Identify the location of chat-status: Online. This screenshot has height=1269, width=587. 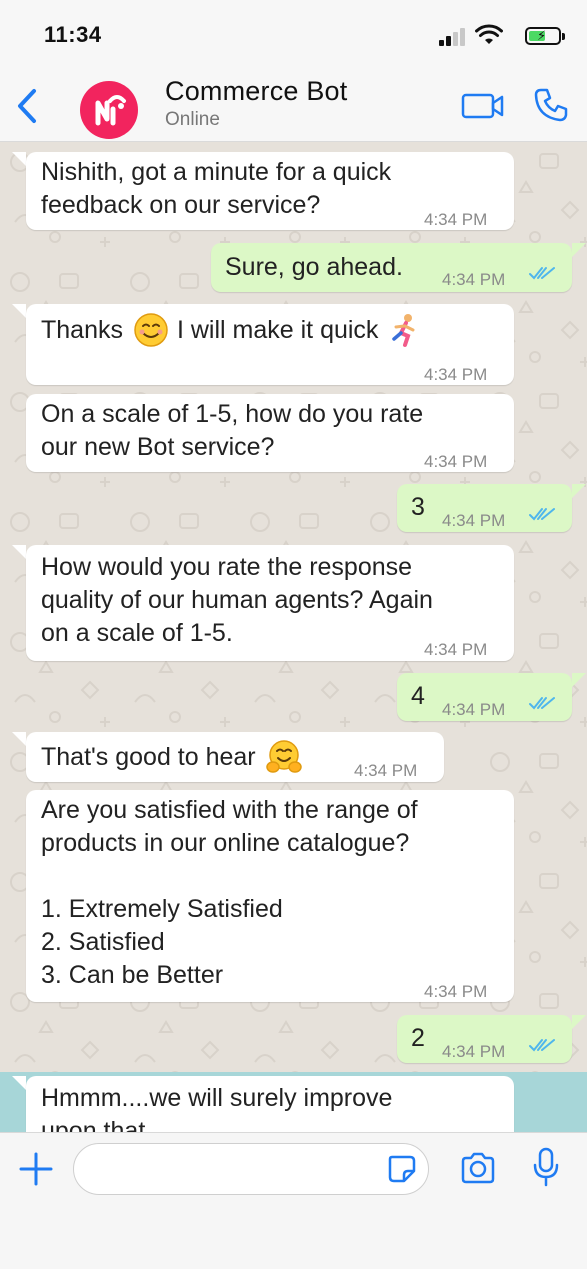
(192, 119).